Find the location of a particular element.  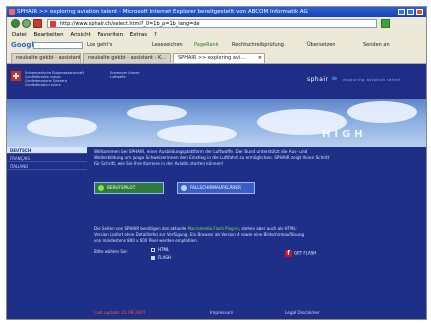

tab-3: SPHAIR >> exploring avi... × is located at coordinates (219, 58).